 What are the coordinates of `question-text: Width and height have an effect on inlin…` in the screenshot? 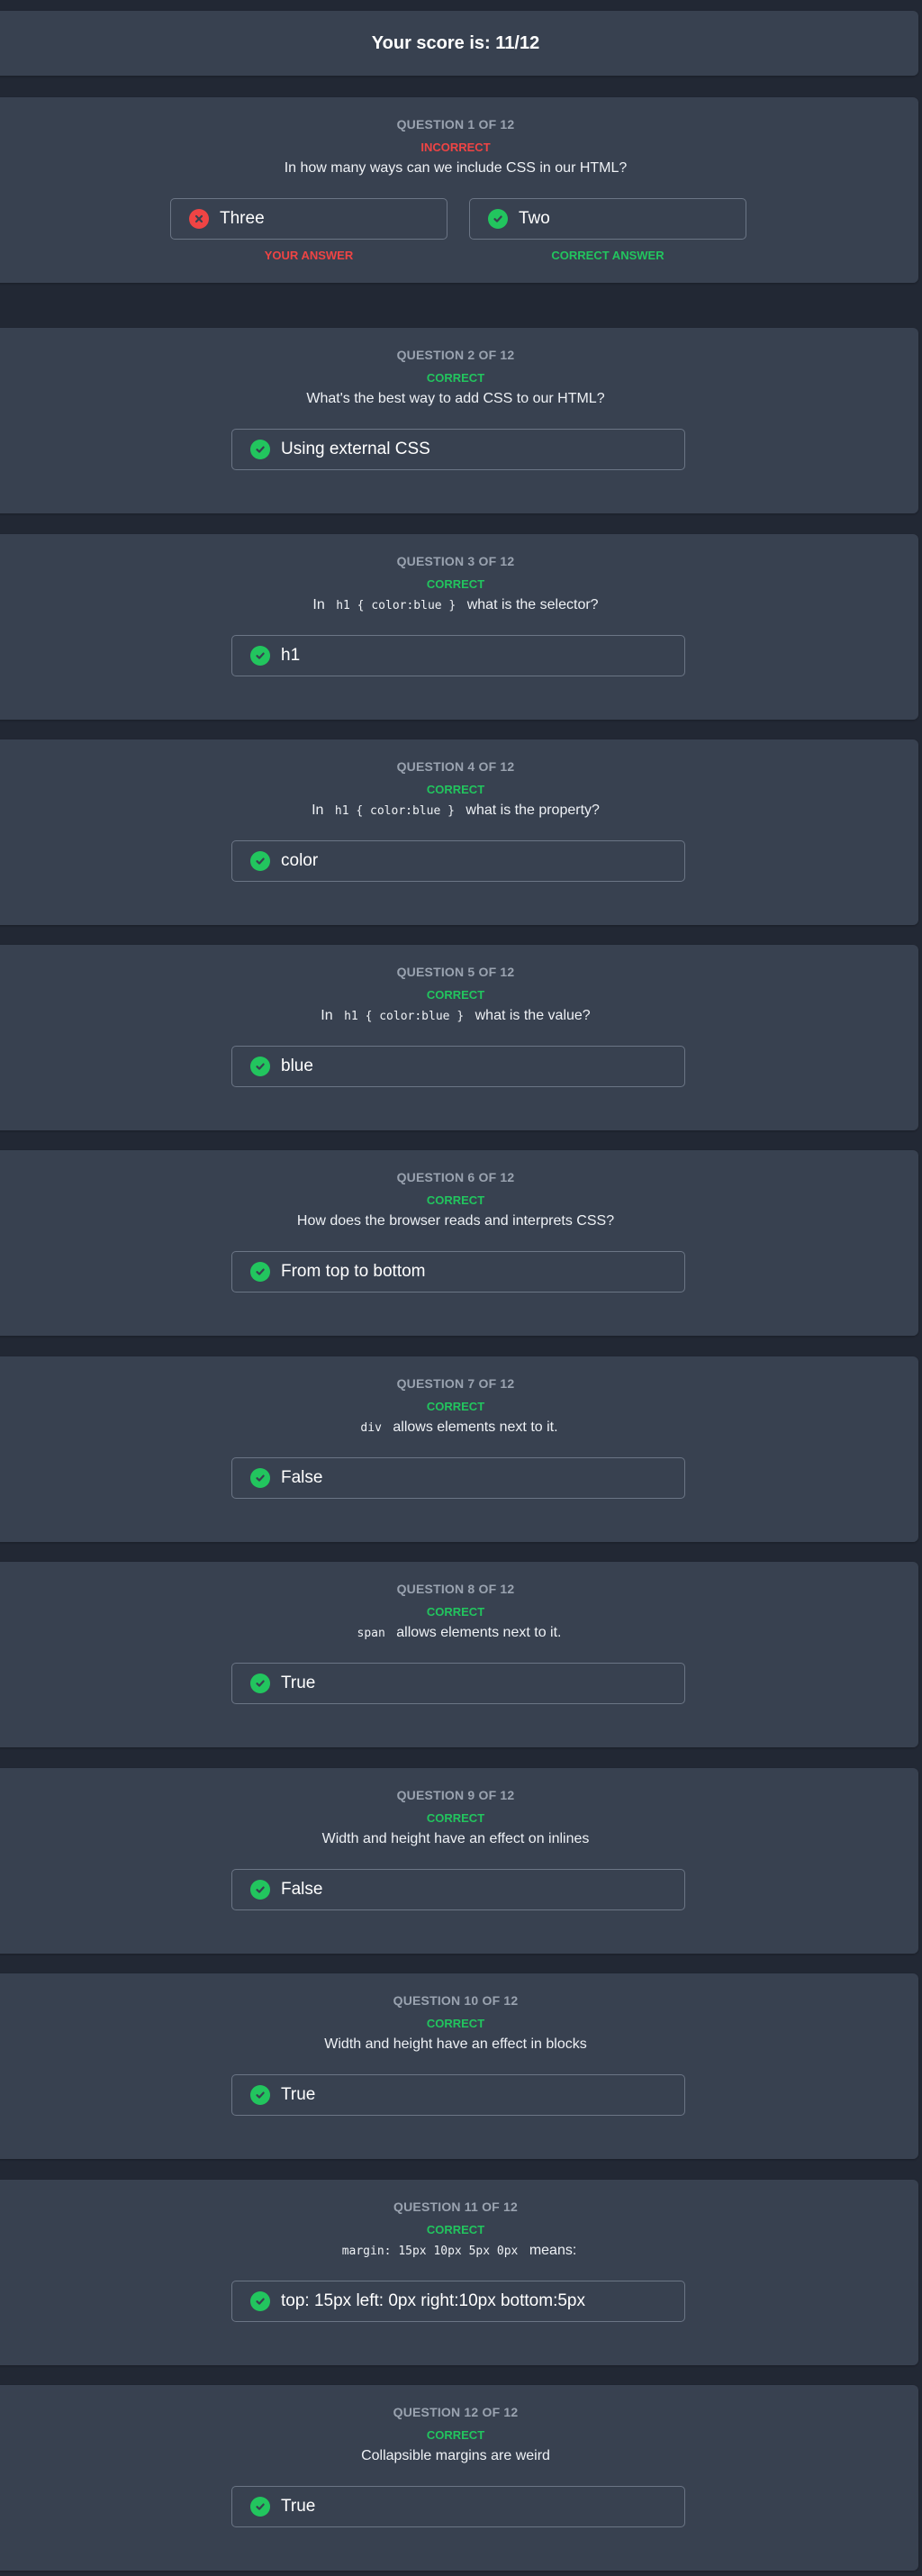 It's located at (455, 1838).